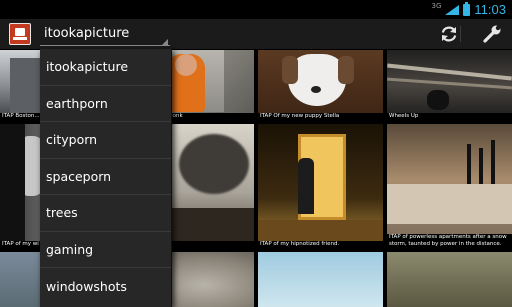 The width and height of the screenshot is (512, 307). I want to click on grid-tile: ITAP of my hipnotized friend., so click(320, 186).